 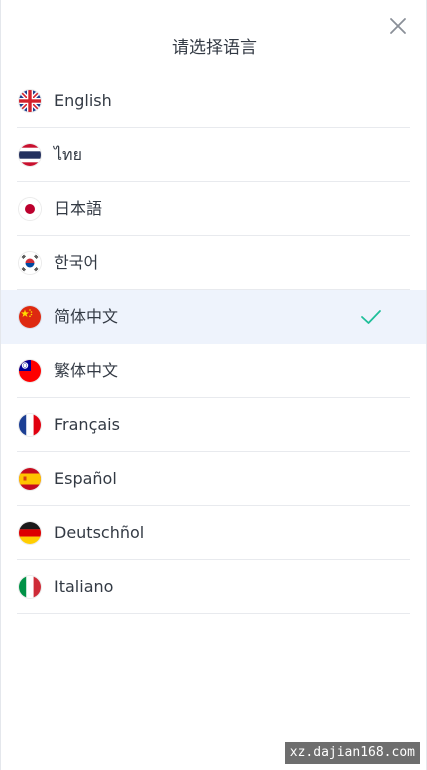 What do you see at coordinates (30, 425) in the screenshot?
I see `france-flag-icon` at bounding box center [30, 425].